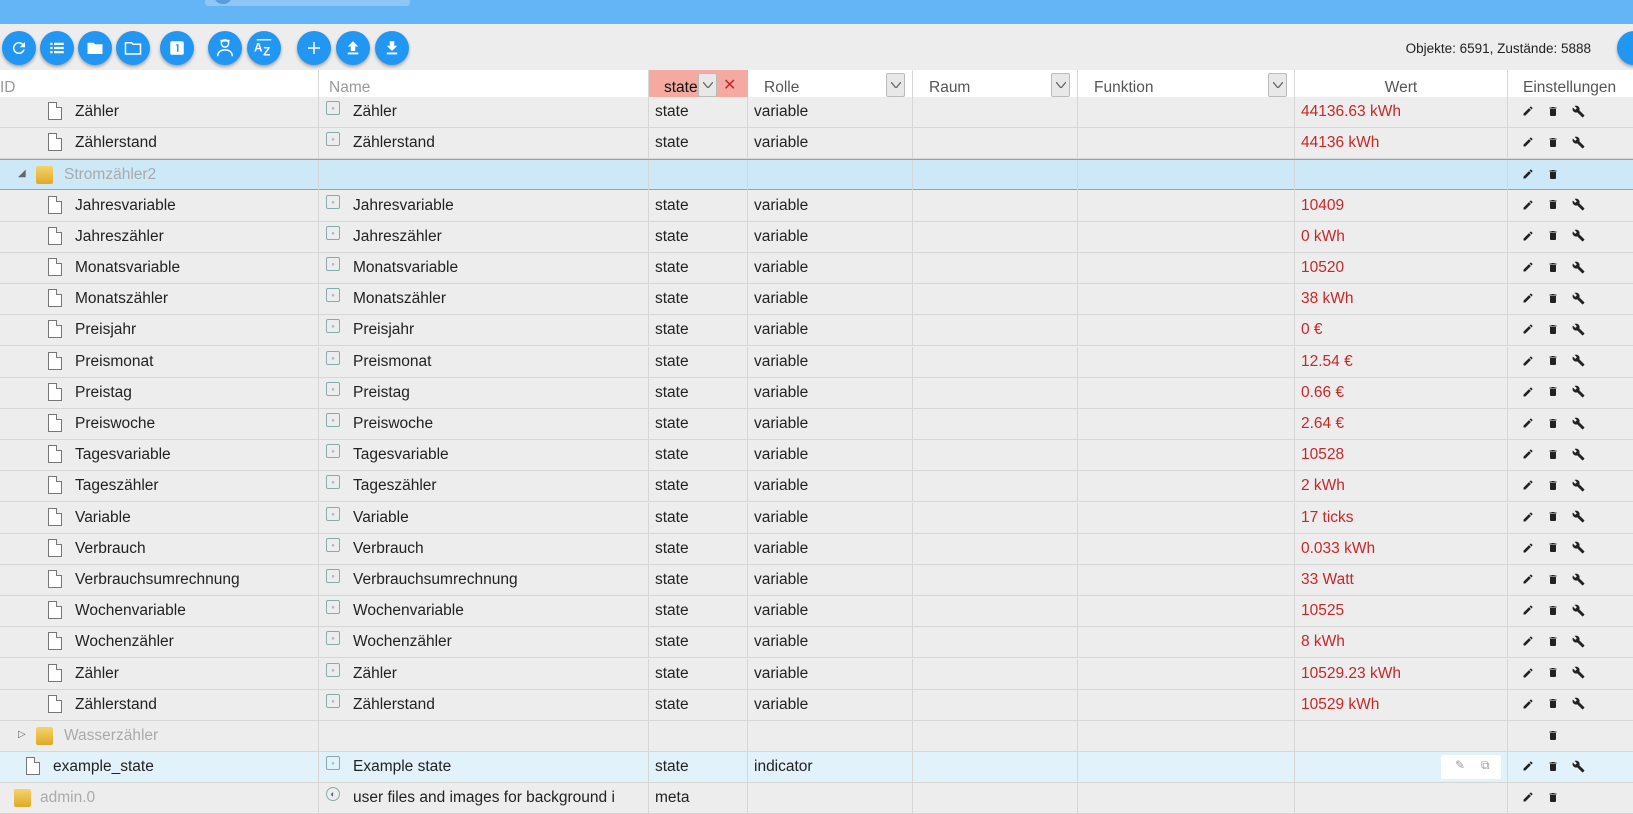  I want to click on list-view-button, so click(57, 48).